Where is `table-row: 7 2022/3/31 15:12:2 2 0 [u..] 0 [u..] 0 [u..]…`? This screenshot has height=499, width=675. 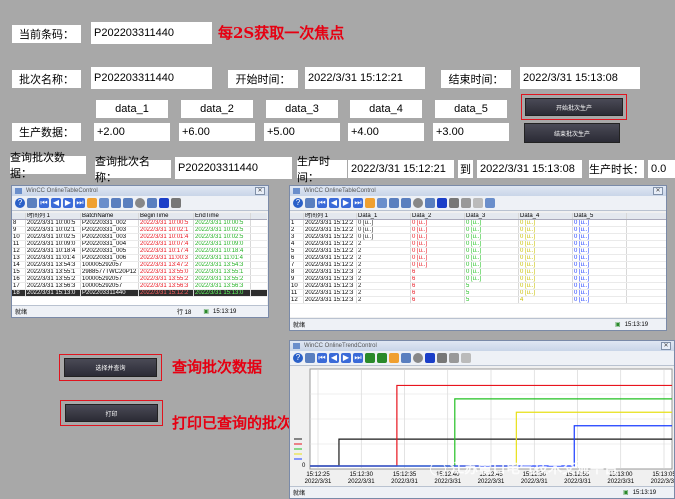 table-row: 7 2022/3/31 15:12:2 2 0 [u..] 0 [u..] 0 [u..]… is located at coordinates (478, 265).